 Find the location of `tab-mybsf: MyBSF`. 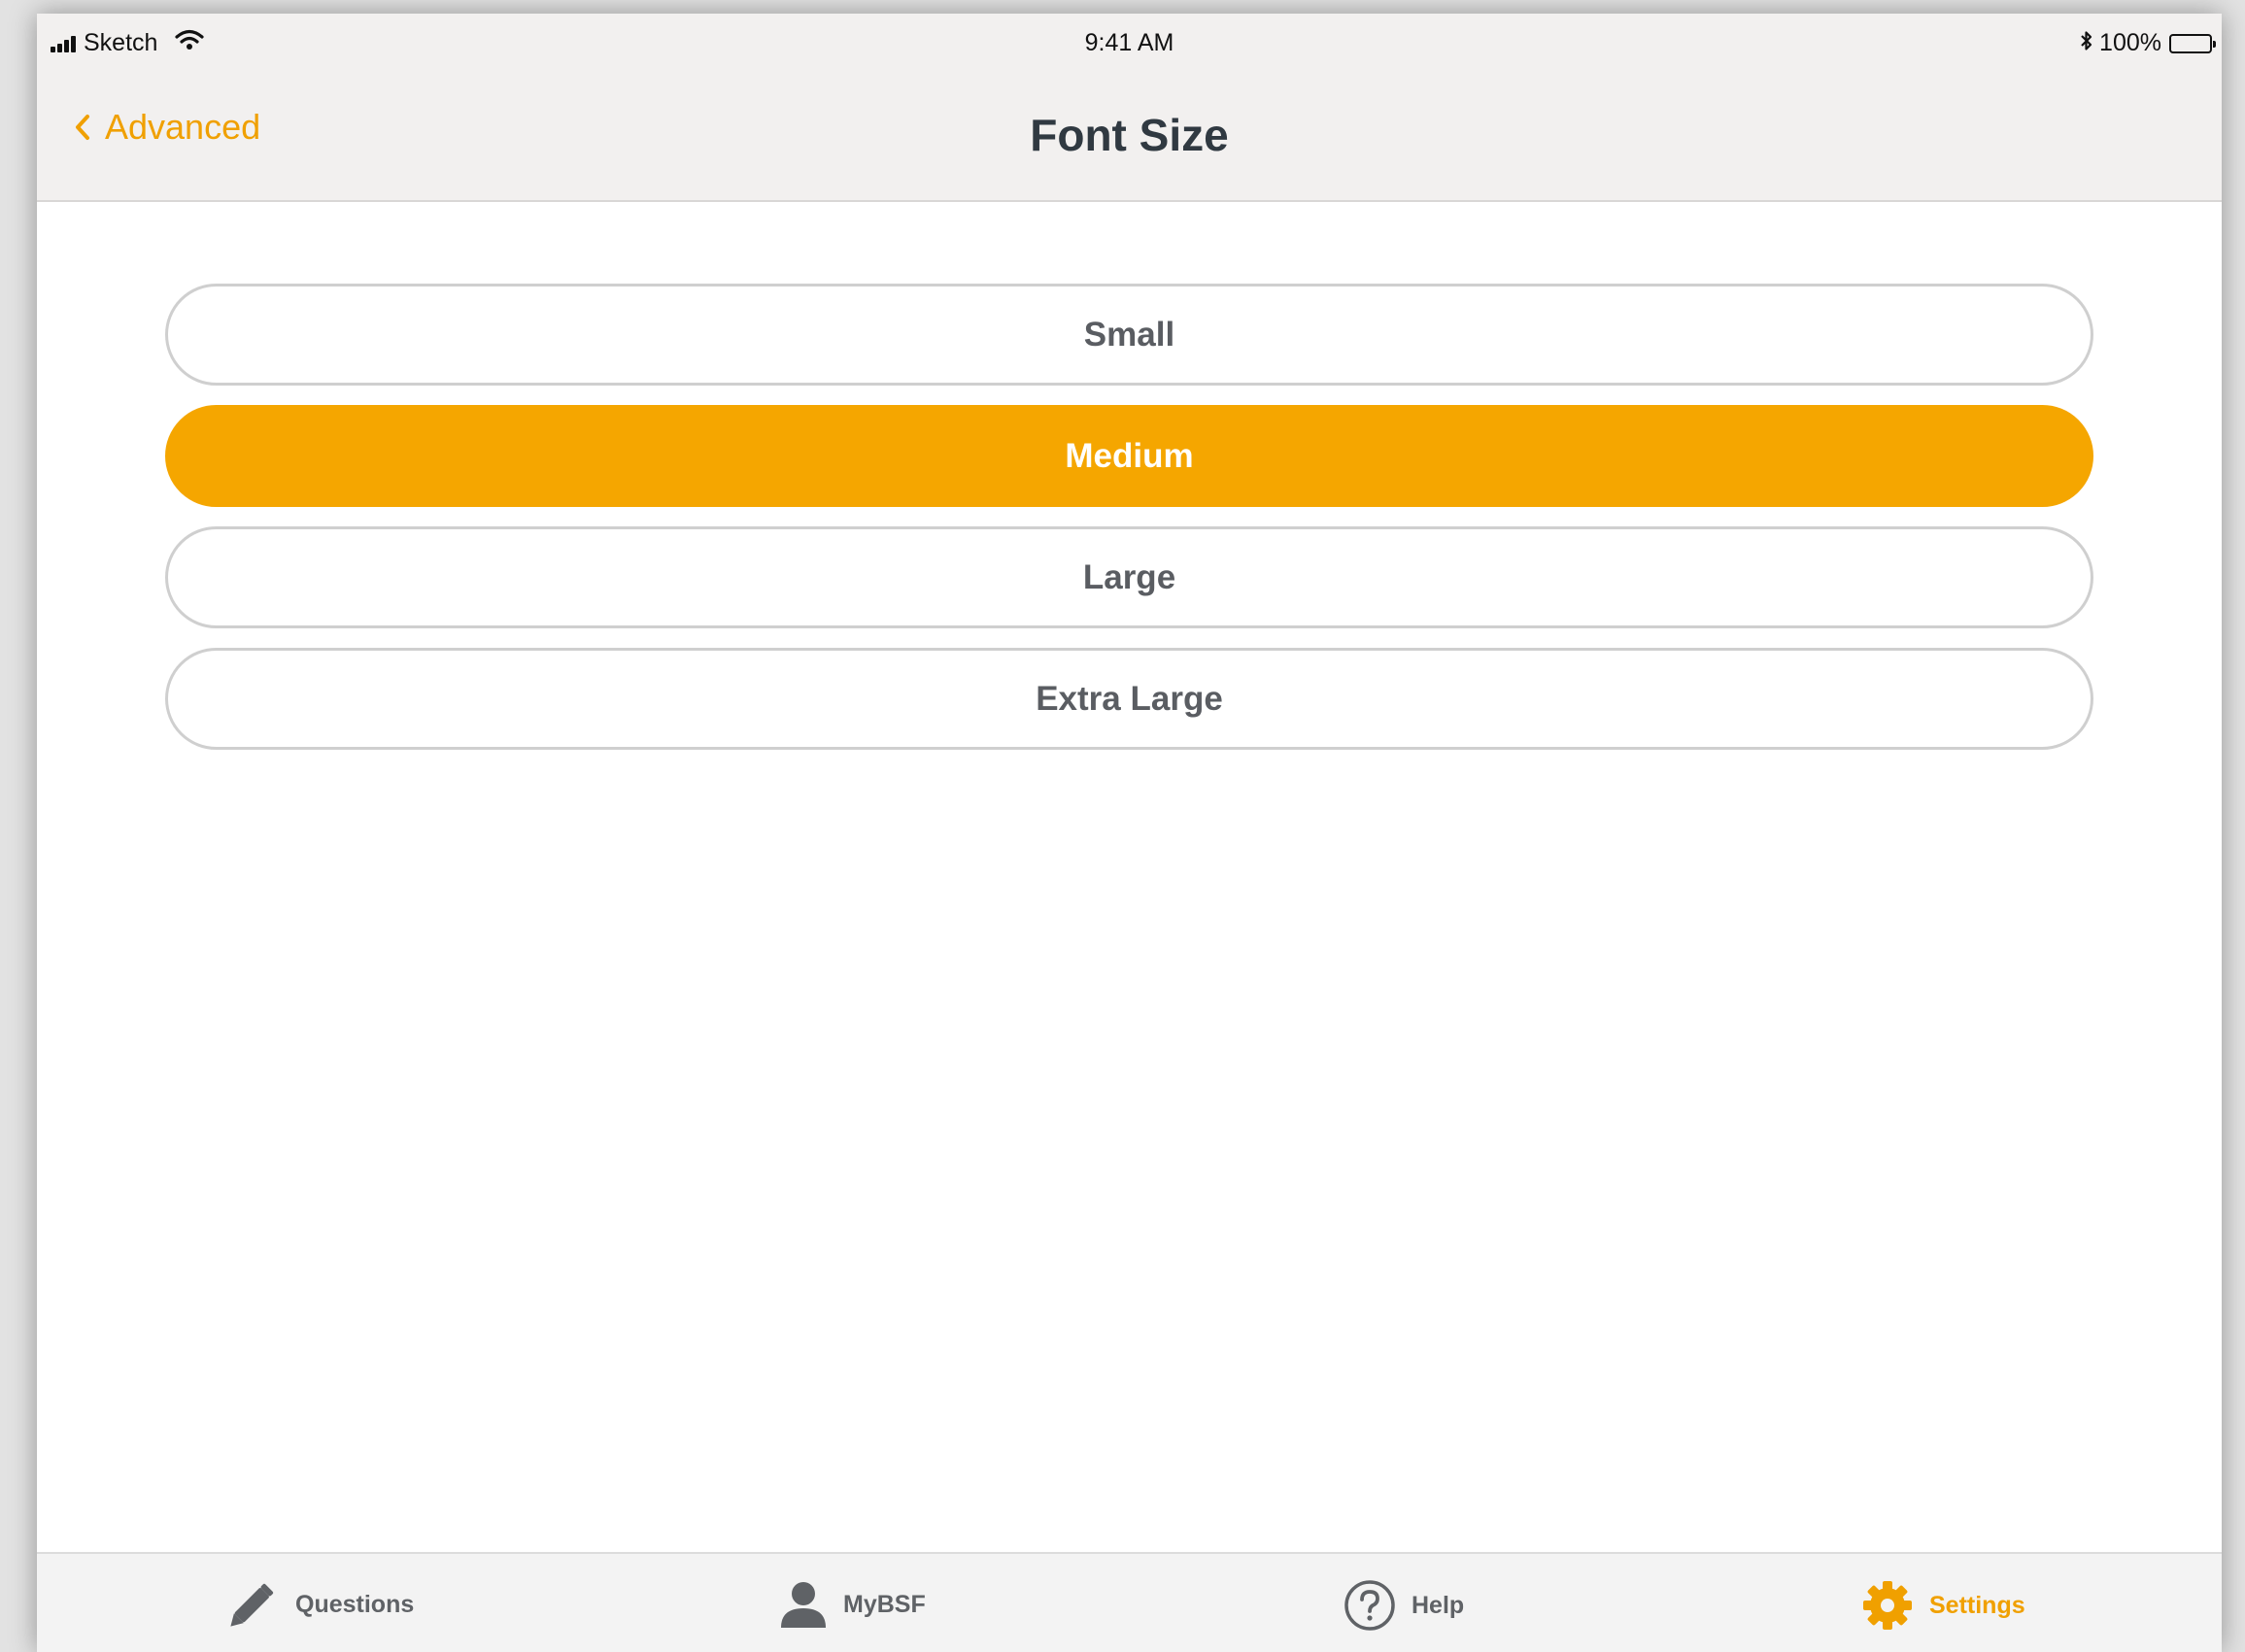

tab-mybsf: MyBSF is located at coordinates (852, 1604).